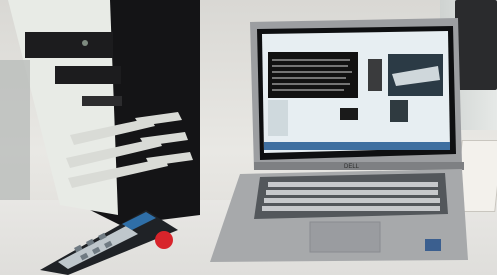 Image resolution: width=497 pixels, height=275 pixels. Describe the element at coordinates (352, 167) in the screenshot. I see `laptop-logo: DELL` at that location.